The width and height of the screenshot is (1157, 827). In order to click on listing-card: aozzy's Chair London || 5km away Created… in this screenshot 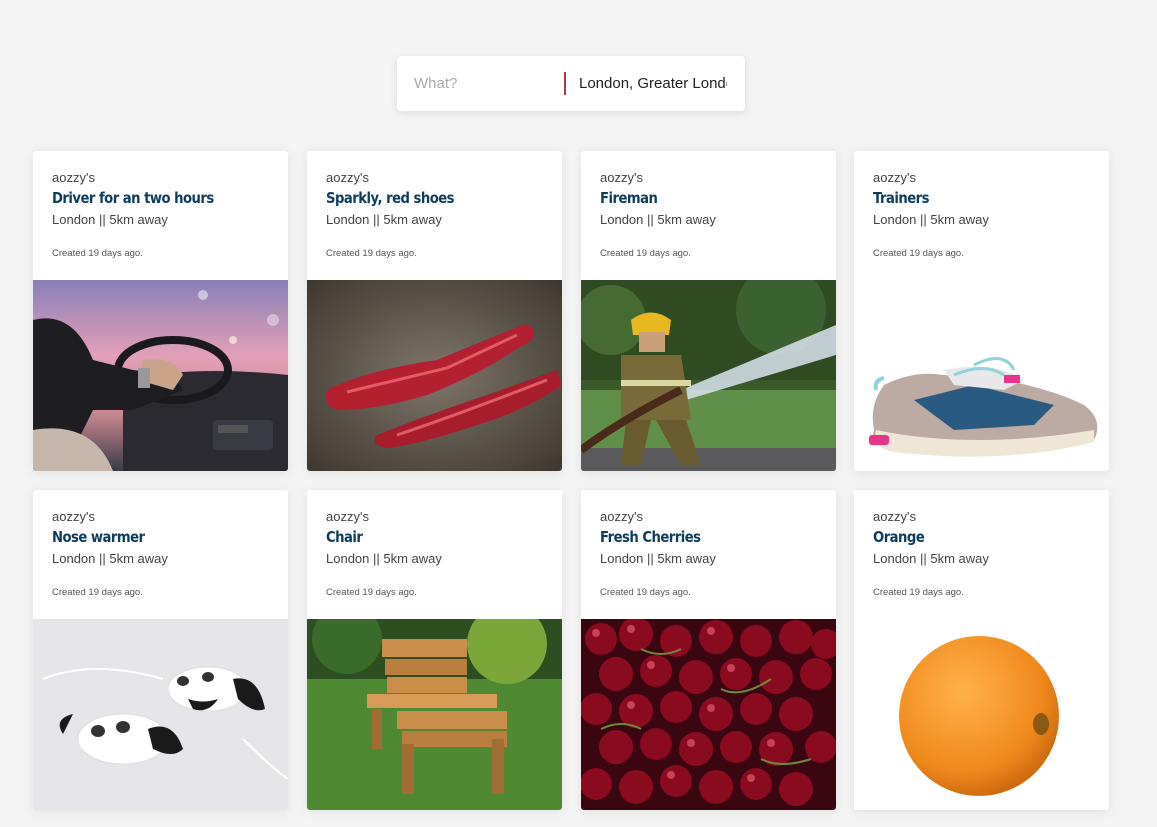, I will do `click(434, 650)`.